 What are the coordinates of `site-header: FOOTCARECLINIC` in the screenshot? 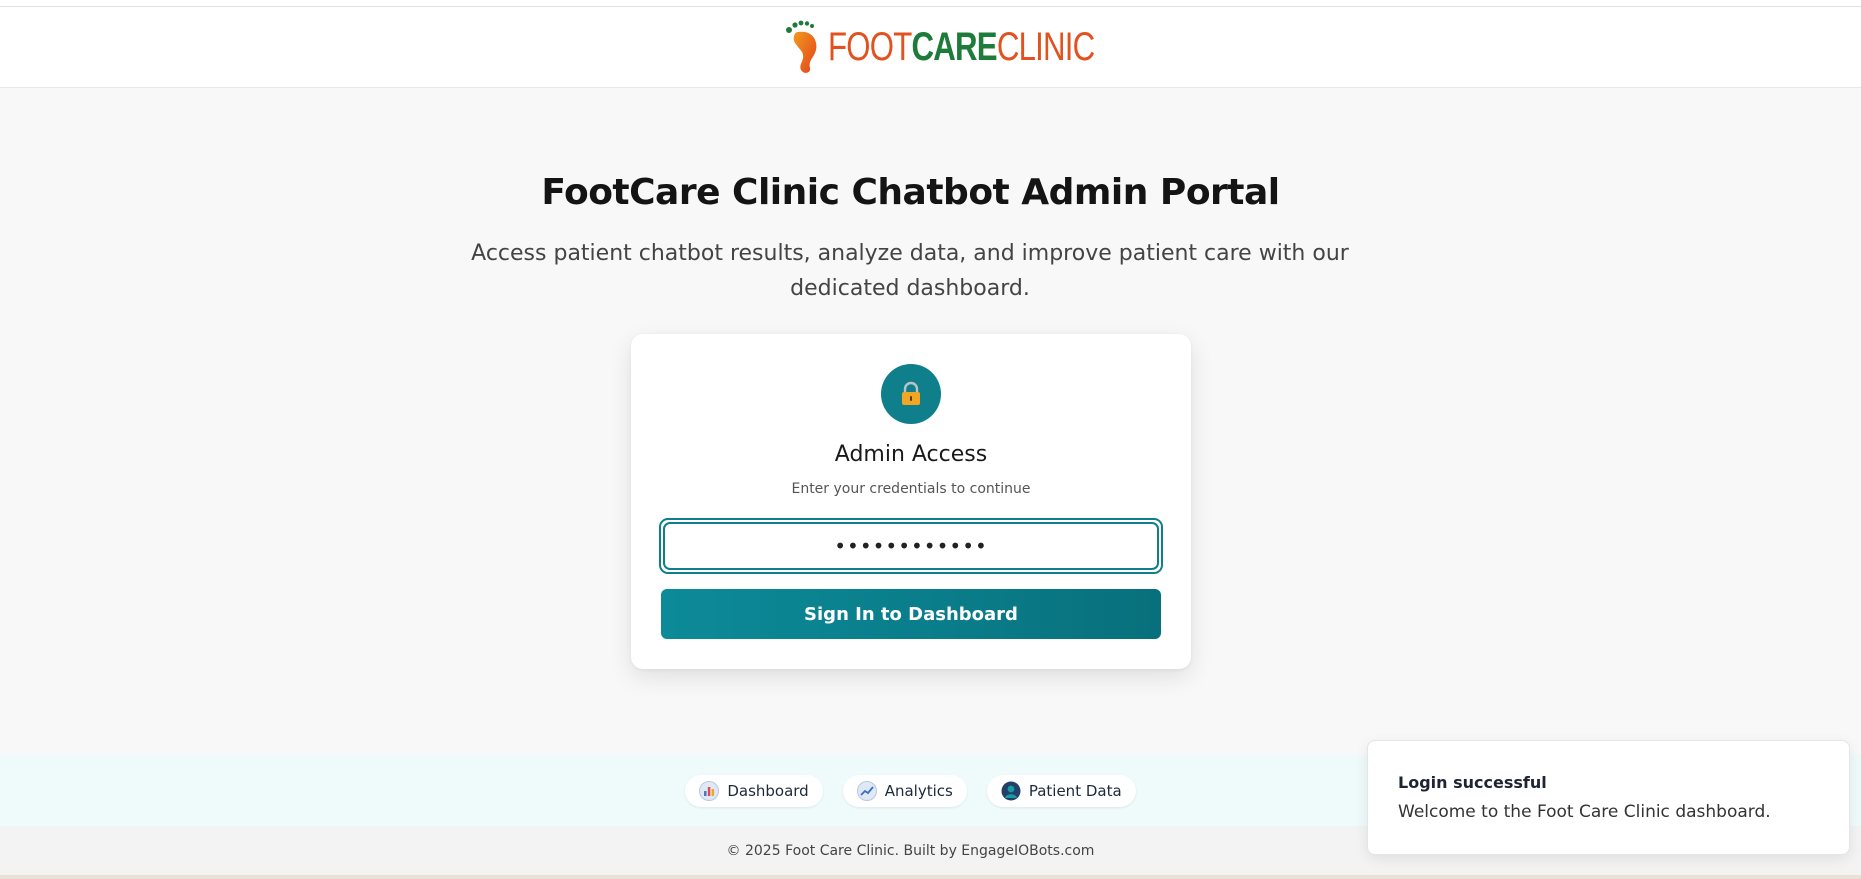 It's located at (930, 47).